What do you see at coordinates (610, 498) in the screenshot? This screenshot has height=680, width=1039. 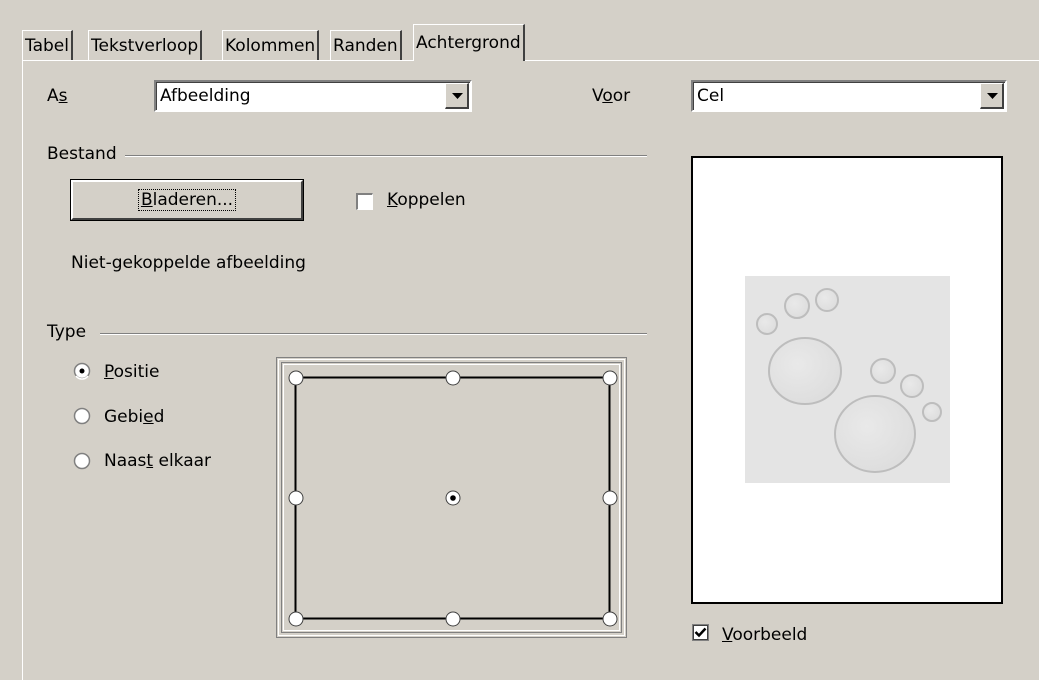 I see `pos-middle-right` at bounding box center [610, 498].